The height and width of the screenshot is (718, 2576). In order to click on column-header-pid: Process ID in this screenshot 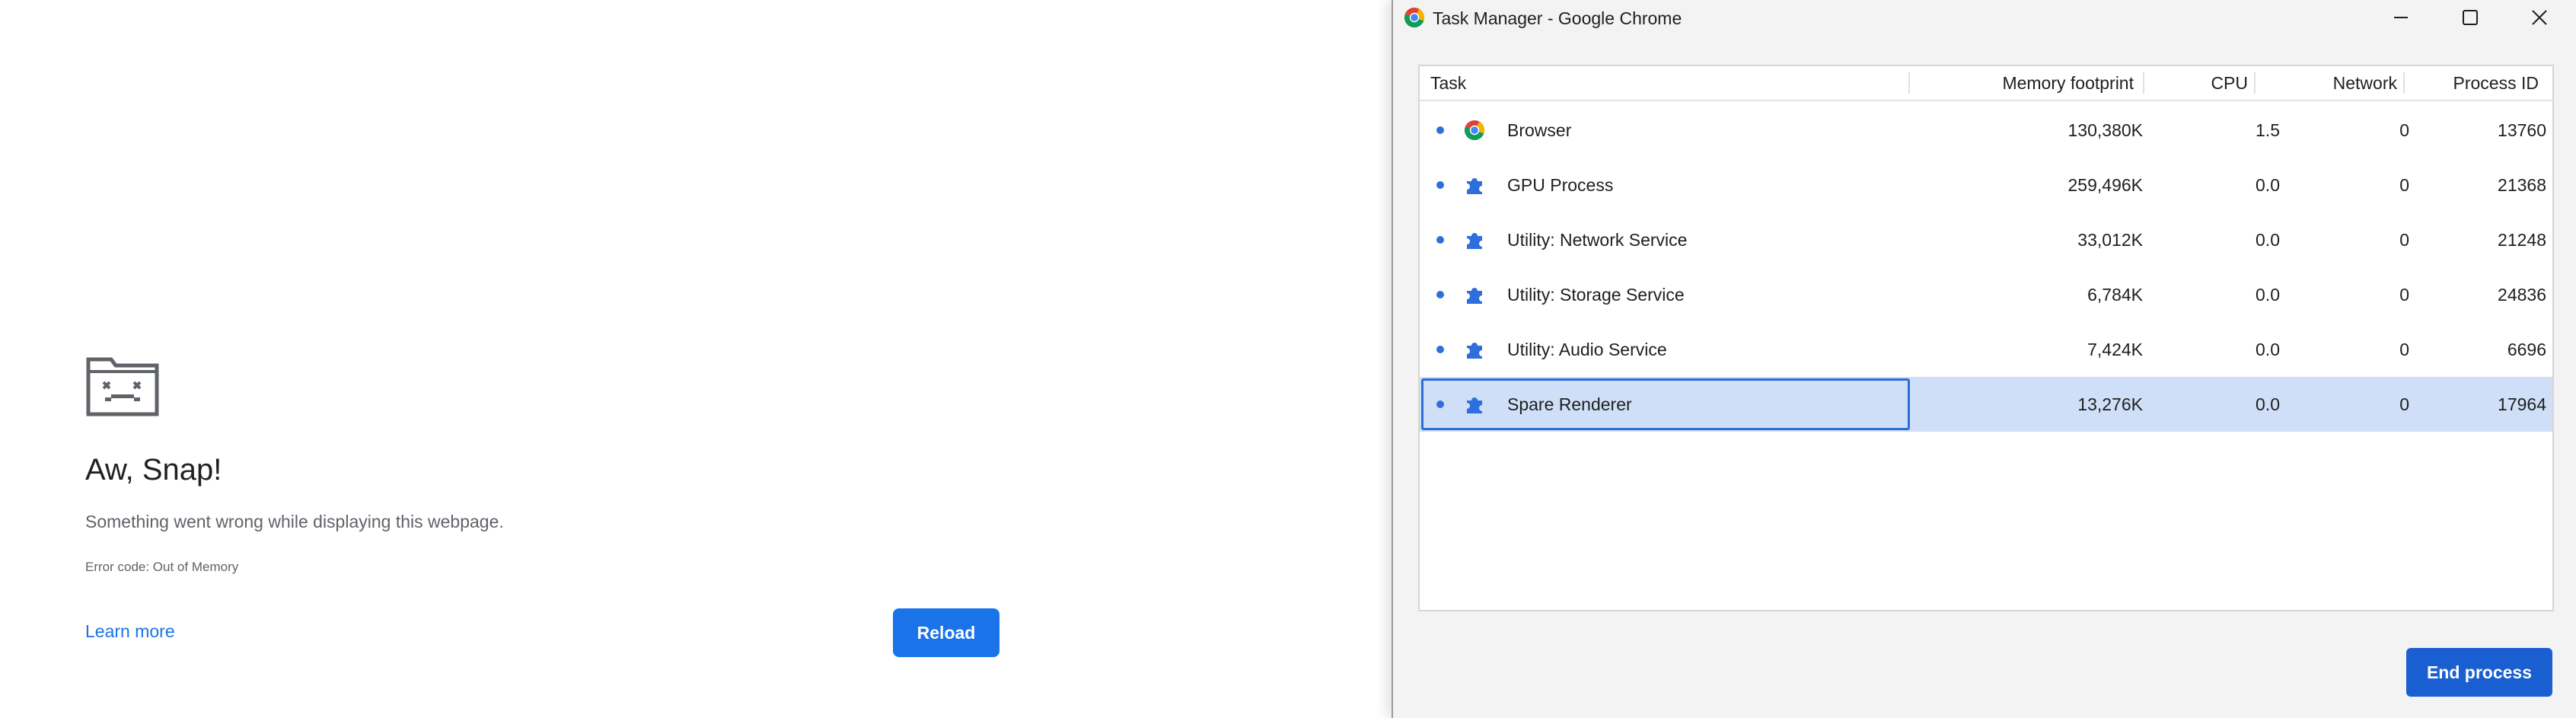, I will do `click(2474, 83)`.